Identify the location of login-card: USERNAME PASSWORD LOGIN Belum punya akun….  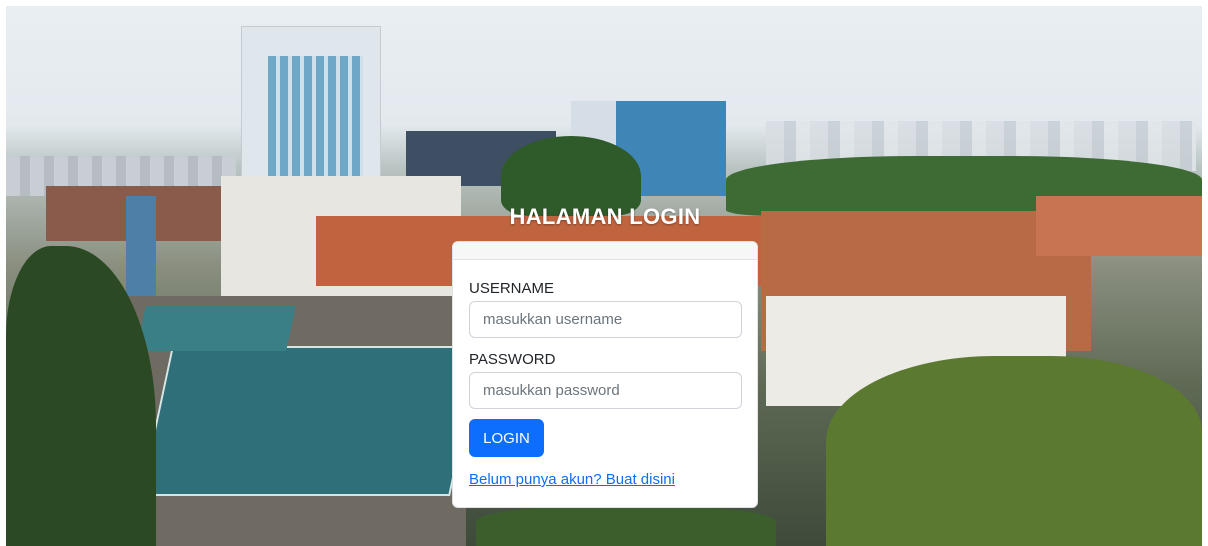
(605, 374).